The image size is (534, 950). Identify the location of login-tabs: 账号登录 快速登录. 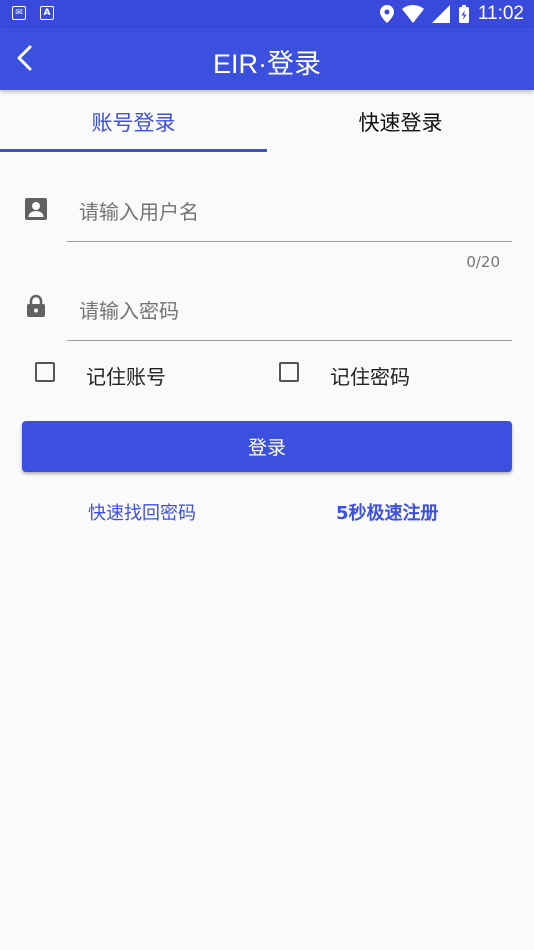
(267, 121).